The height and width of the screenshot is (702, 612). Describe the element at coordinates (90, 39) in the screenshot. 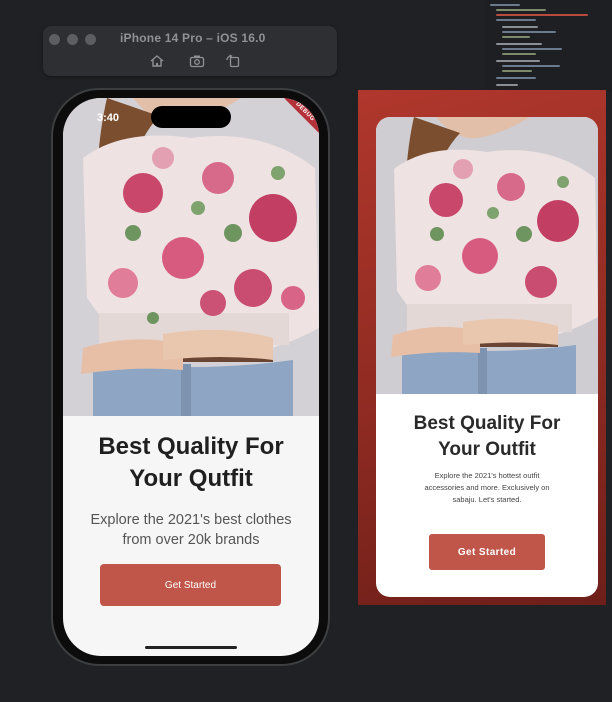

I see `zoom-window-button` at that location.